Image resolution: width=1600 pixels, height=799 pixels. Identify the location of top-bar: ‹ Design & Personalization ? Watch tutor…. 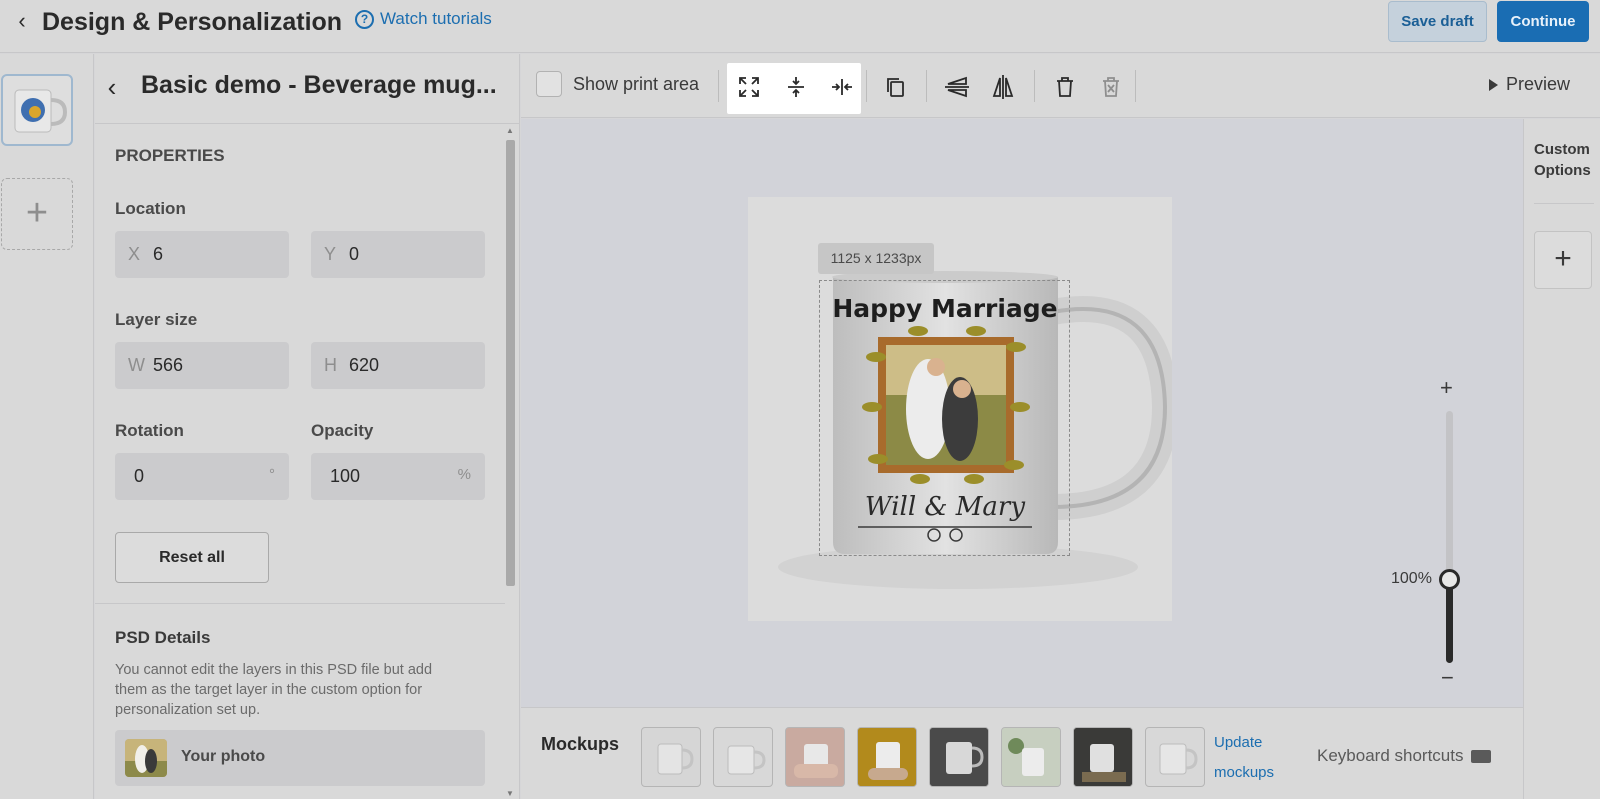
(800, 26).